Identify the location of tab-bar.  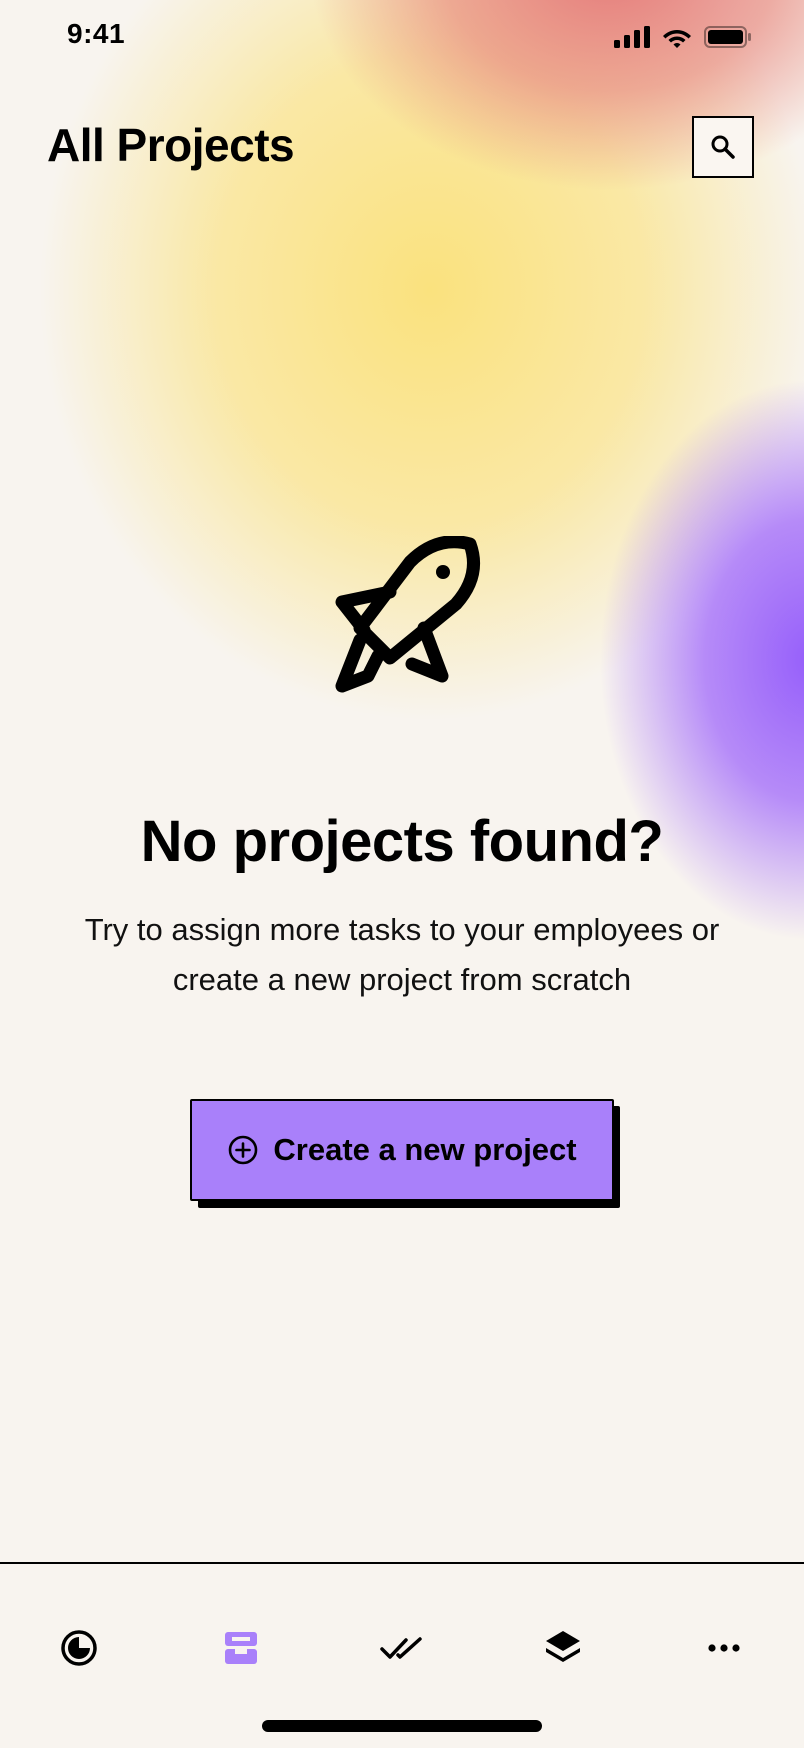
(402, 1656).